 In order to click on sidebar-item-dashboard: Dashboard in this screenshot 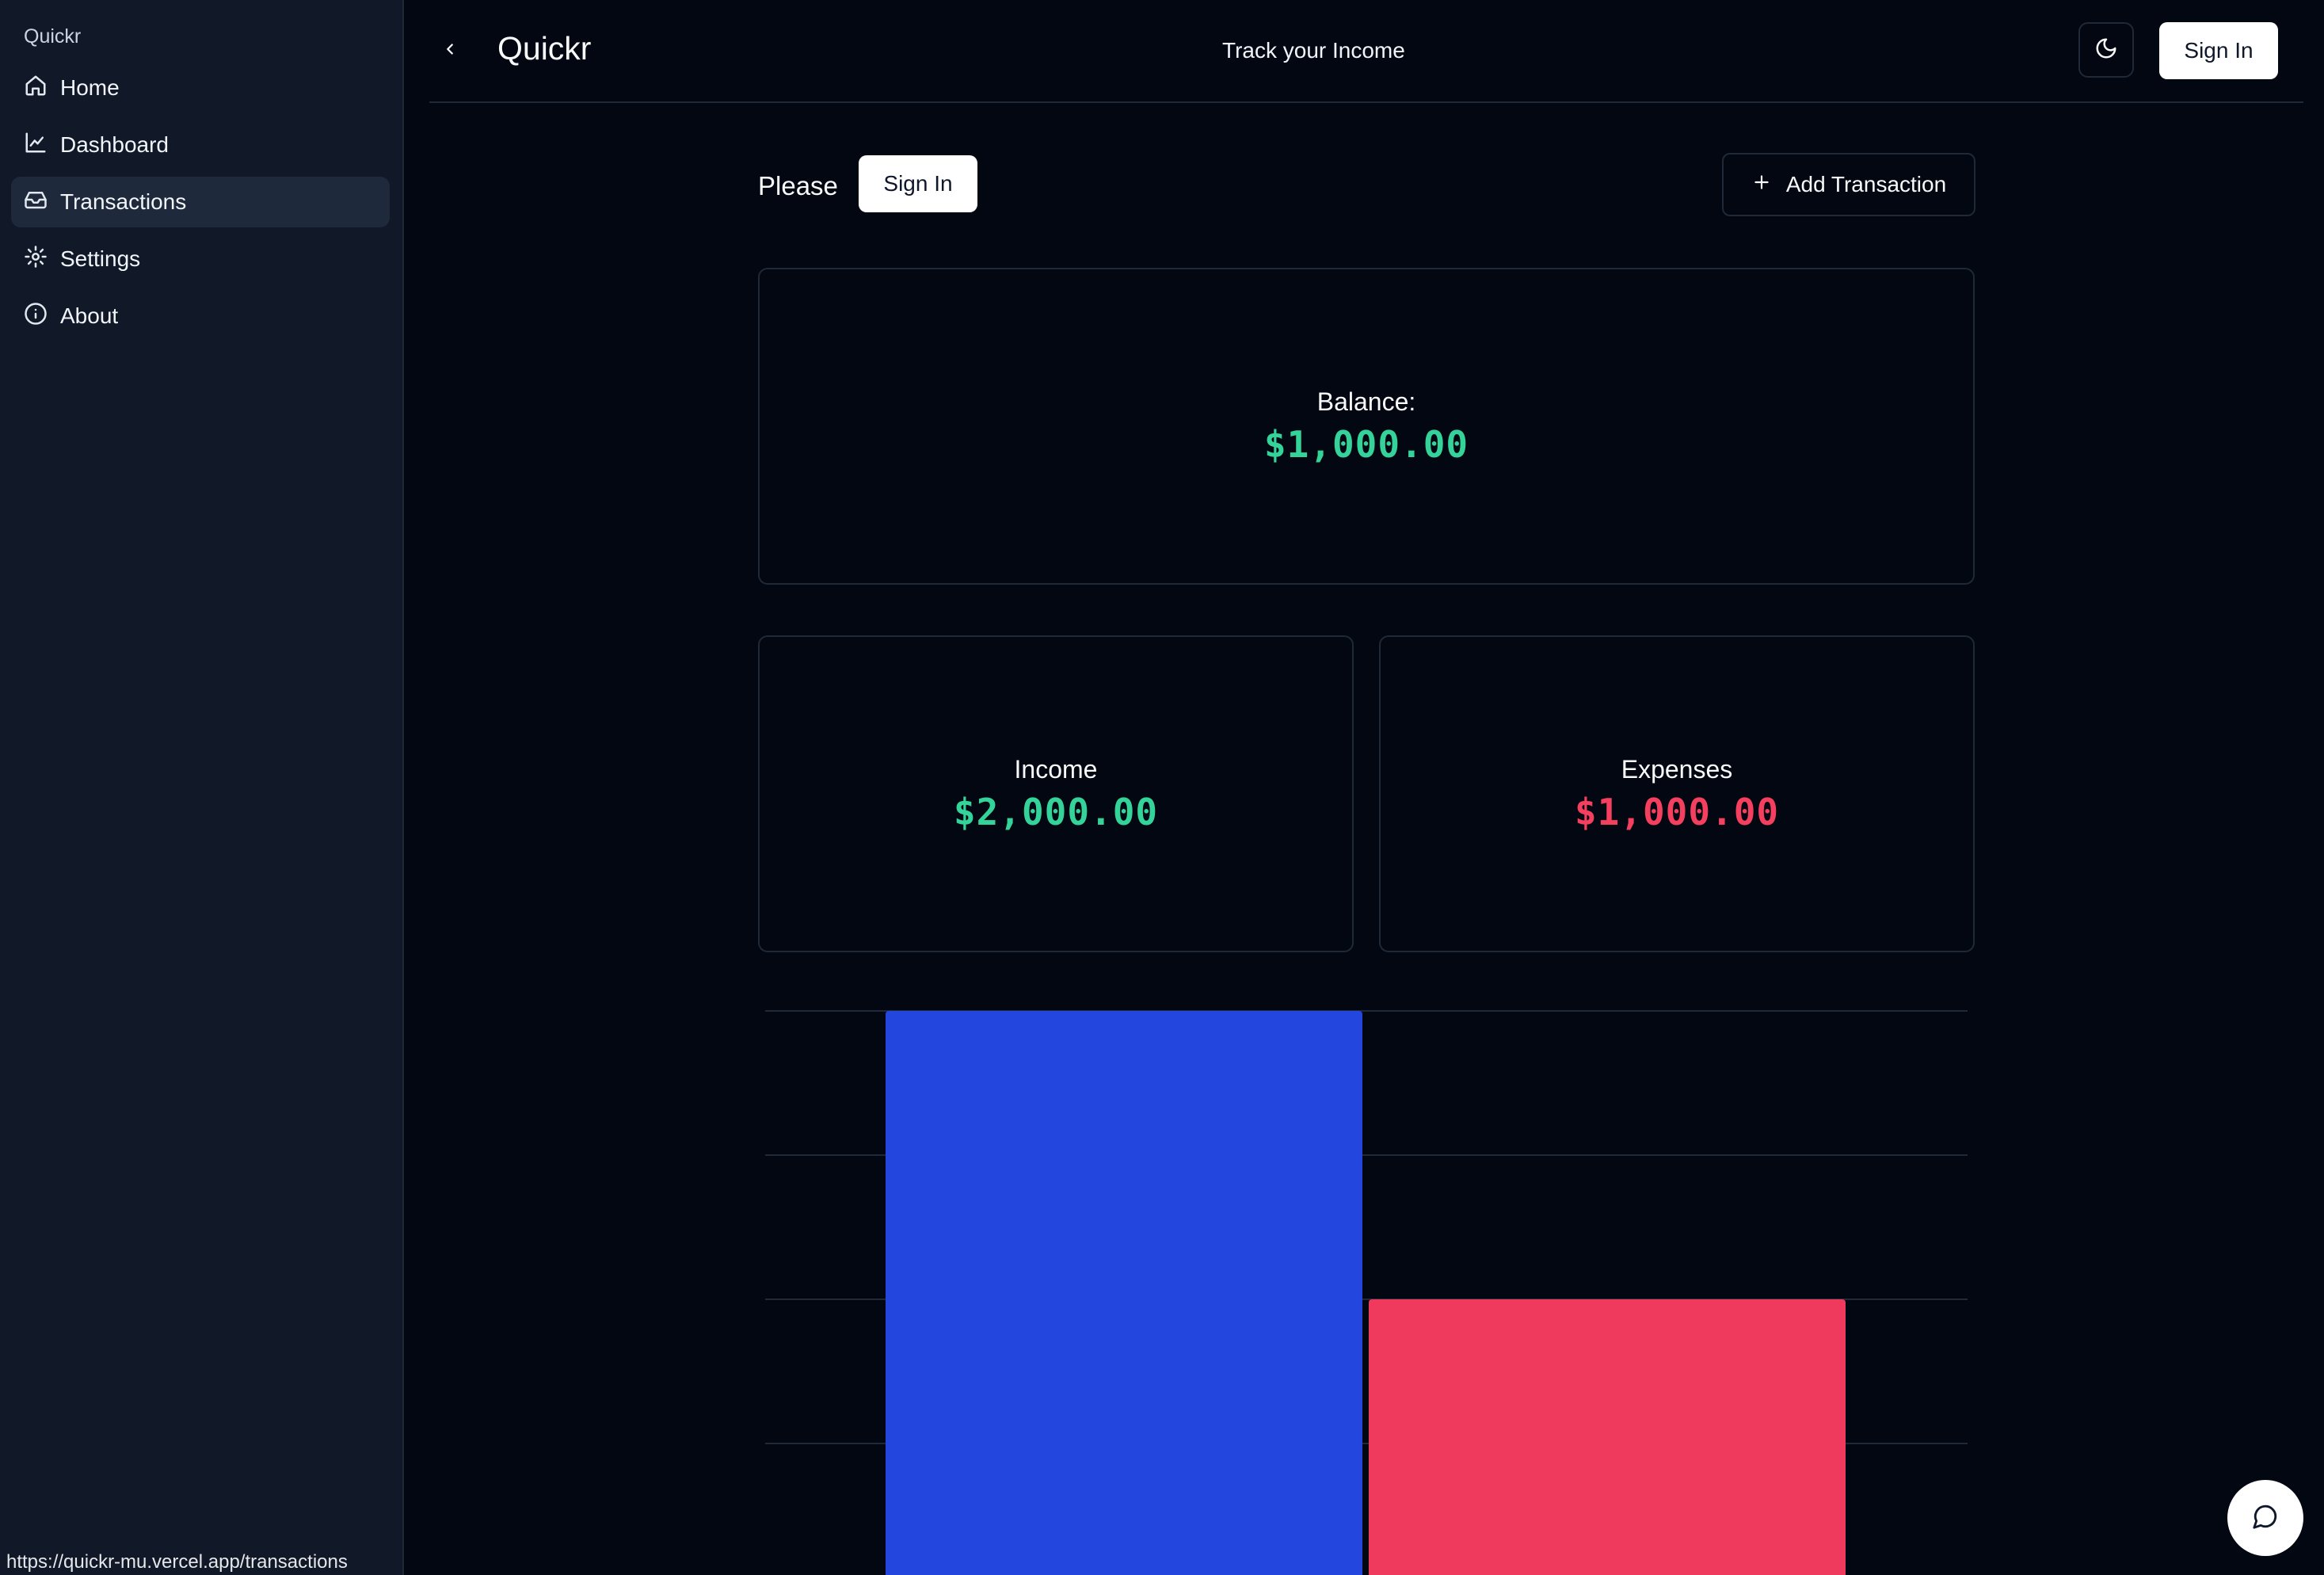, I will do `click(201, 145)`.